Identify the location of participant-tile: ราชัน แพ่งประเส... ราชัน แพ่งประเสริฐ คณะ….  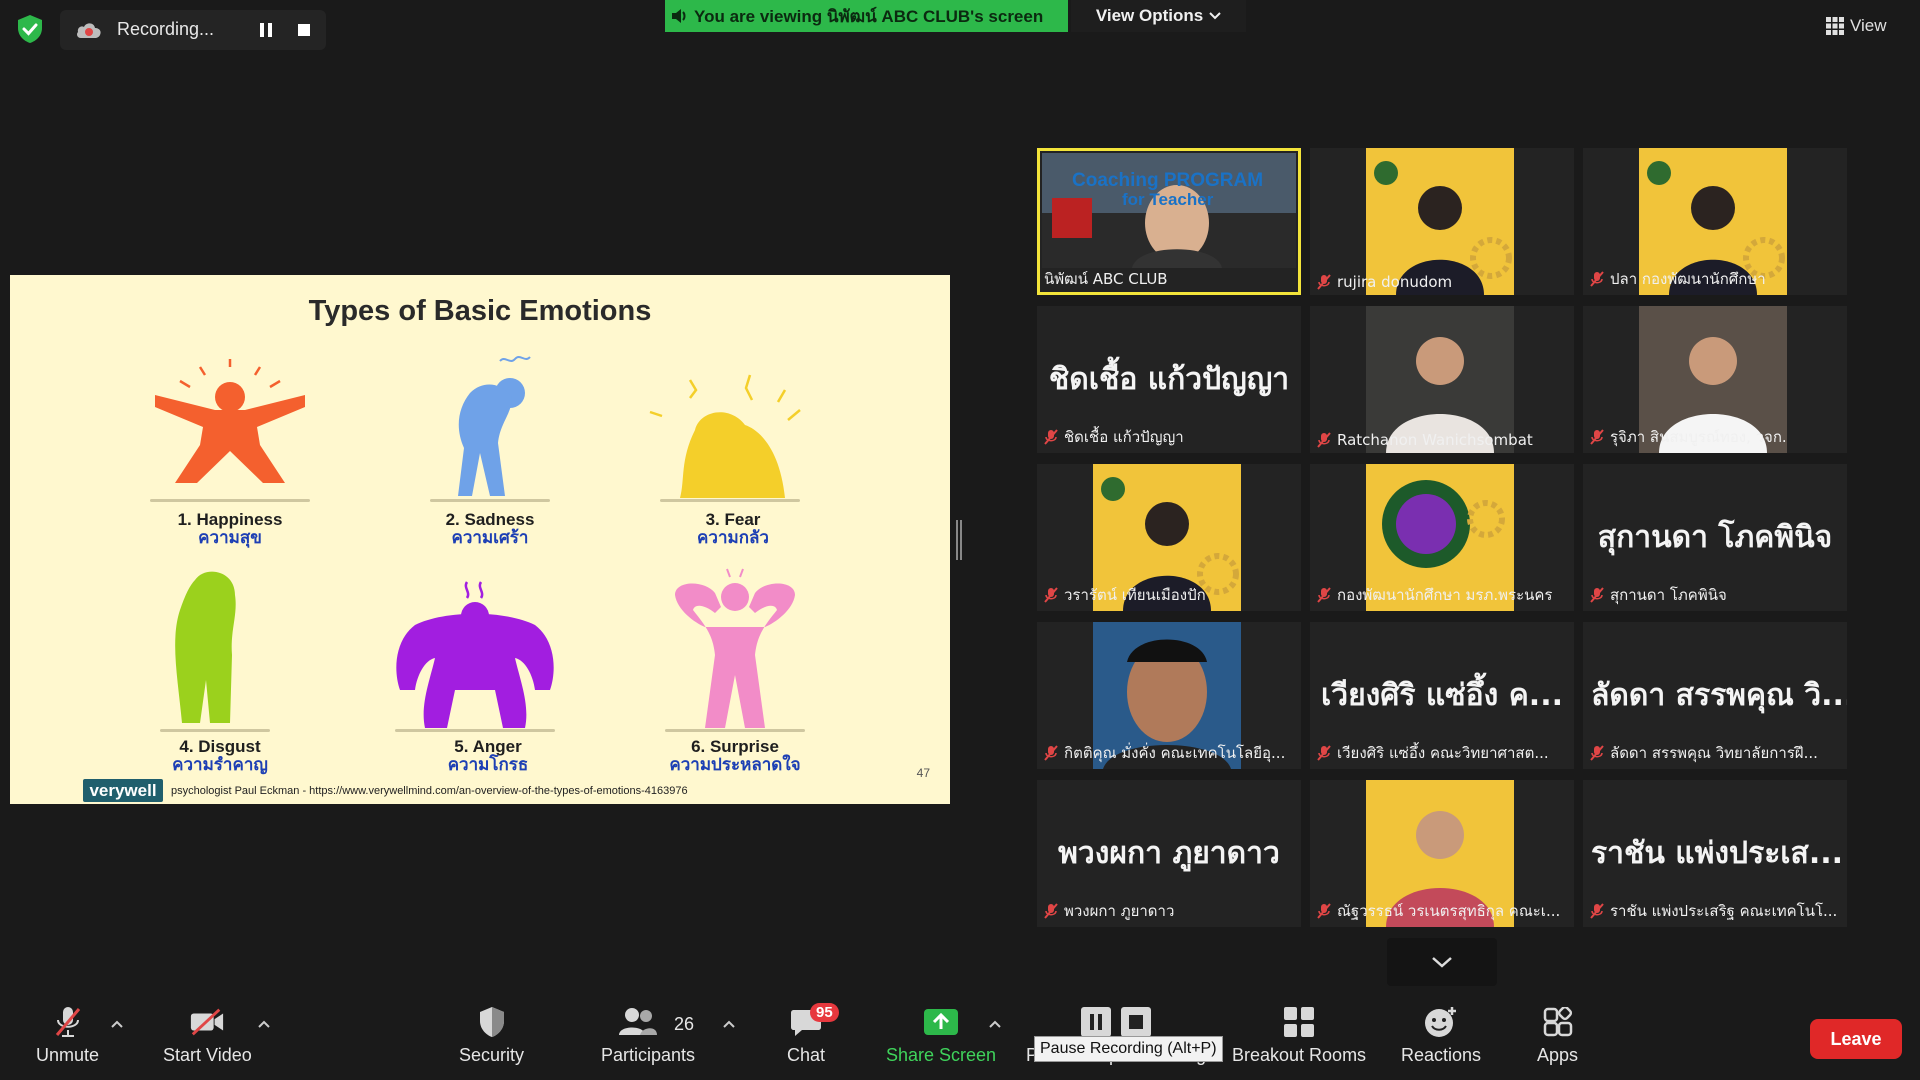
(1715, 853).